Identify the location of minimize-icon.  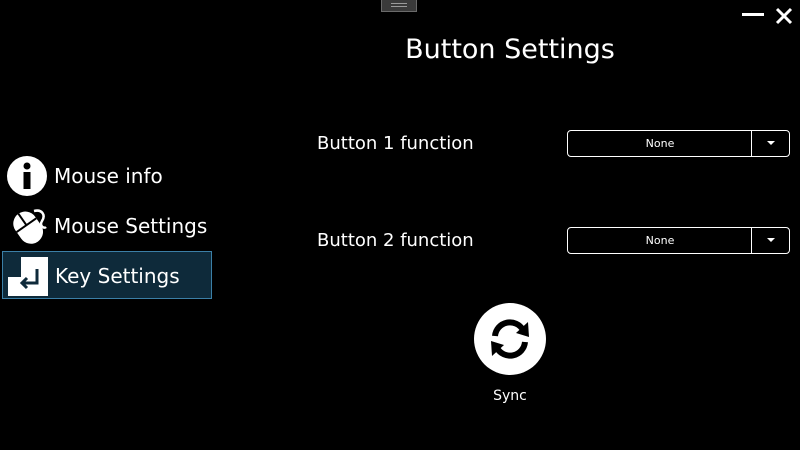
(753, 14).